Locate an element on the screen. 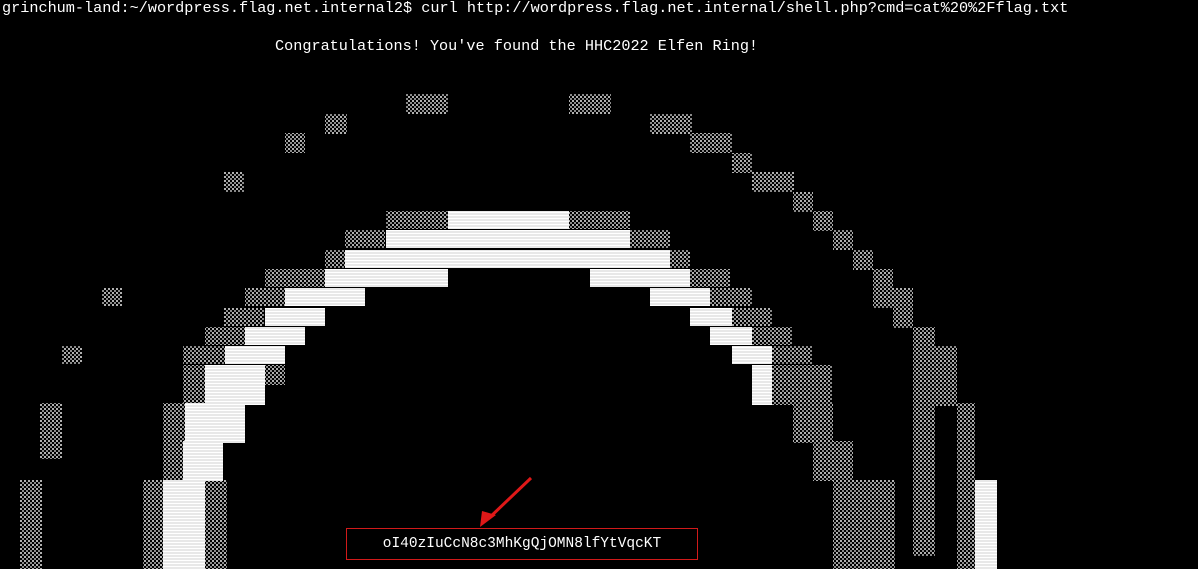 This screenshot has width=1198, height=569. flag-value: oI40zIuCcN8c3MhKgQjOMN8lfYtVqcKT is located at coordinates (522, 544).